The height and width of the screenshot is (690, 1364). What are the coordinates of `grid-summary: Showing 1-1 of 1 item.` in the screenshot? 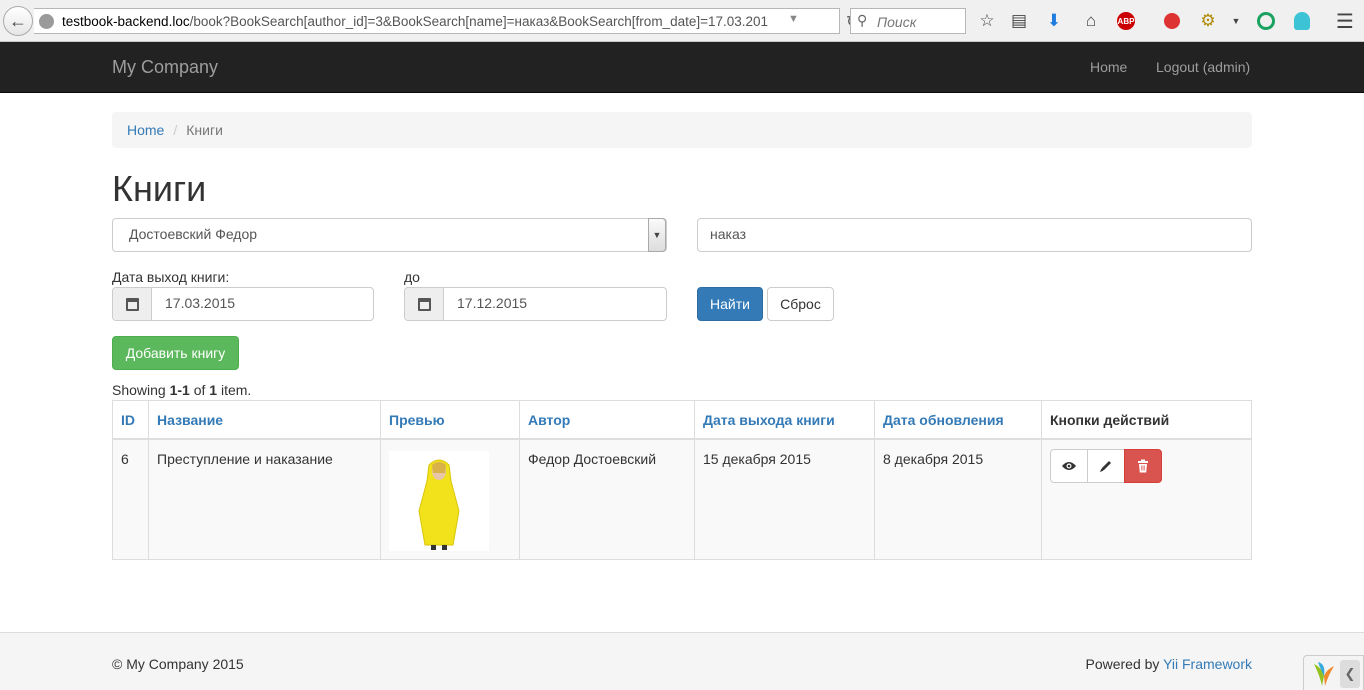 It's located at (182, 390).